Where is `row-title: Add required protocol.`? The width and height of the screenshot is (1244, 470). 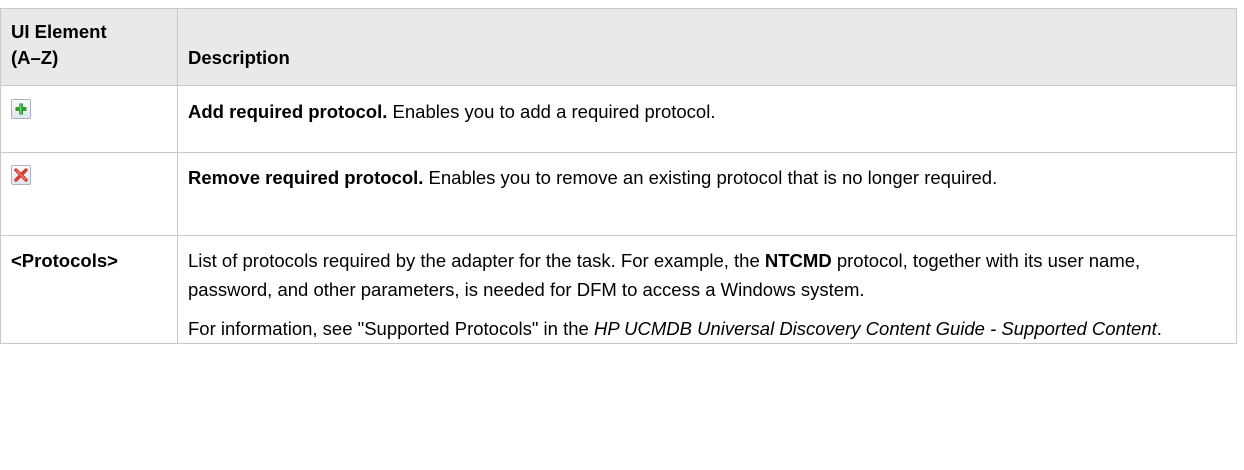
row-title: Add required protocol. is located at coordinates (288, 111).